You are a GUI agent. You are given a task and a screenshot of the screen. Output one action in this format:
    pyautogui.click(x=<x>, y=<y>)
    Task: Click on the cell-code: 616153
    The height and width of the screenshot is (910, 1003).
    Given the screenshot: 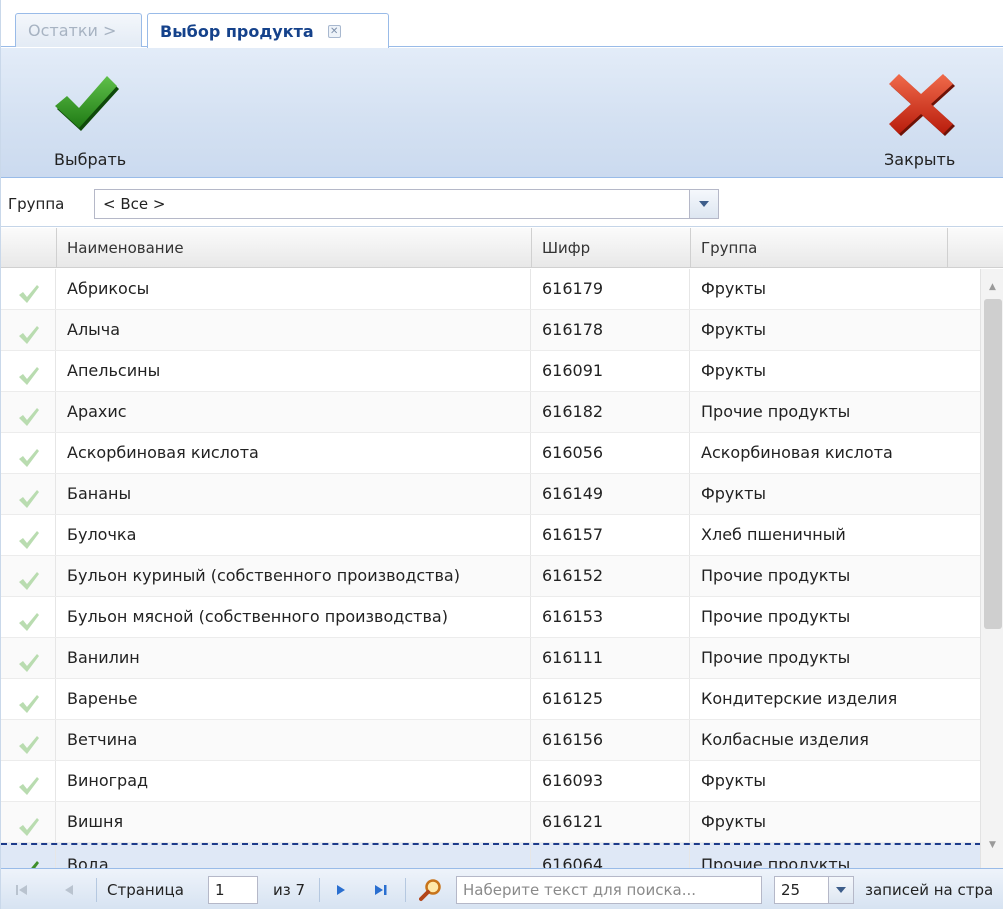 What is the action you would take?
    pyautogui.click(x=611, y=617)
    